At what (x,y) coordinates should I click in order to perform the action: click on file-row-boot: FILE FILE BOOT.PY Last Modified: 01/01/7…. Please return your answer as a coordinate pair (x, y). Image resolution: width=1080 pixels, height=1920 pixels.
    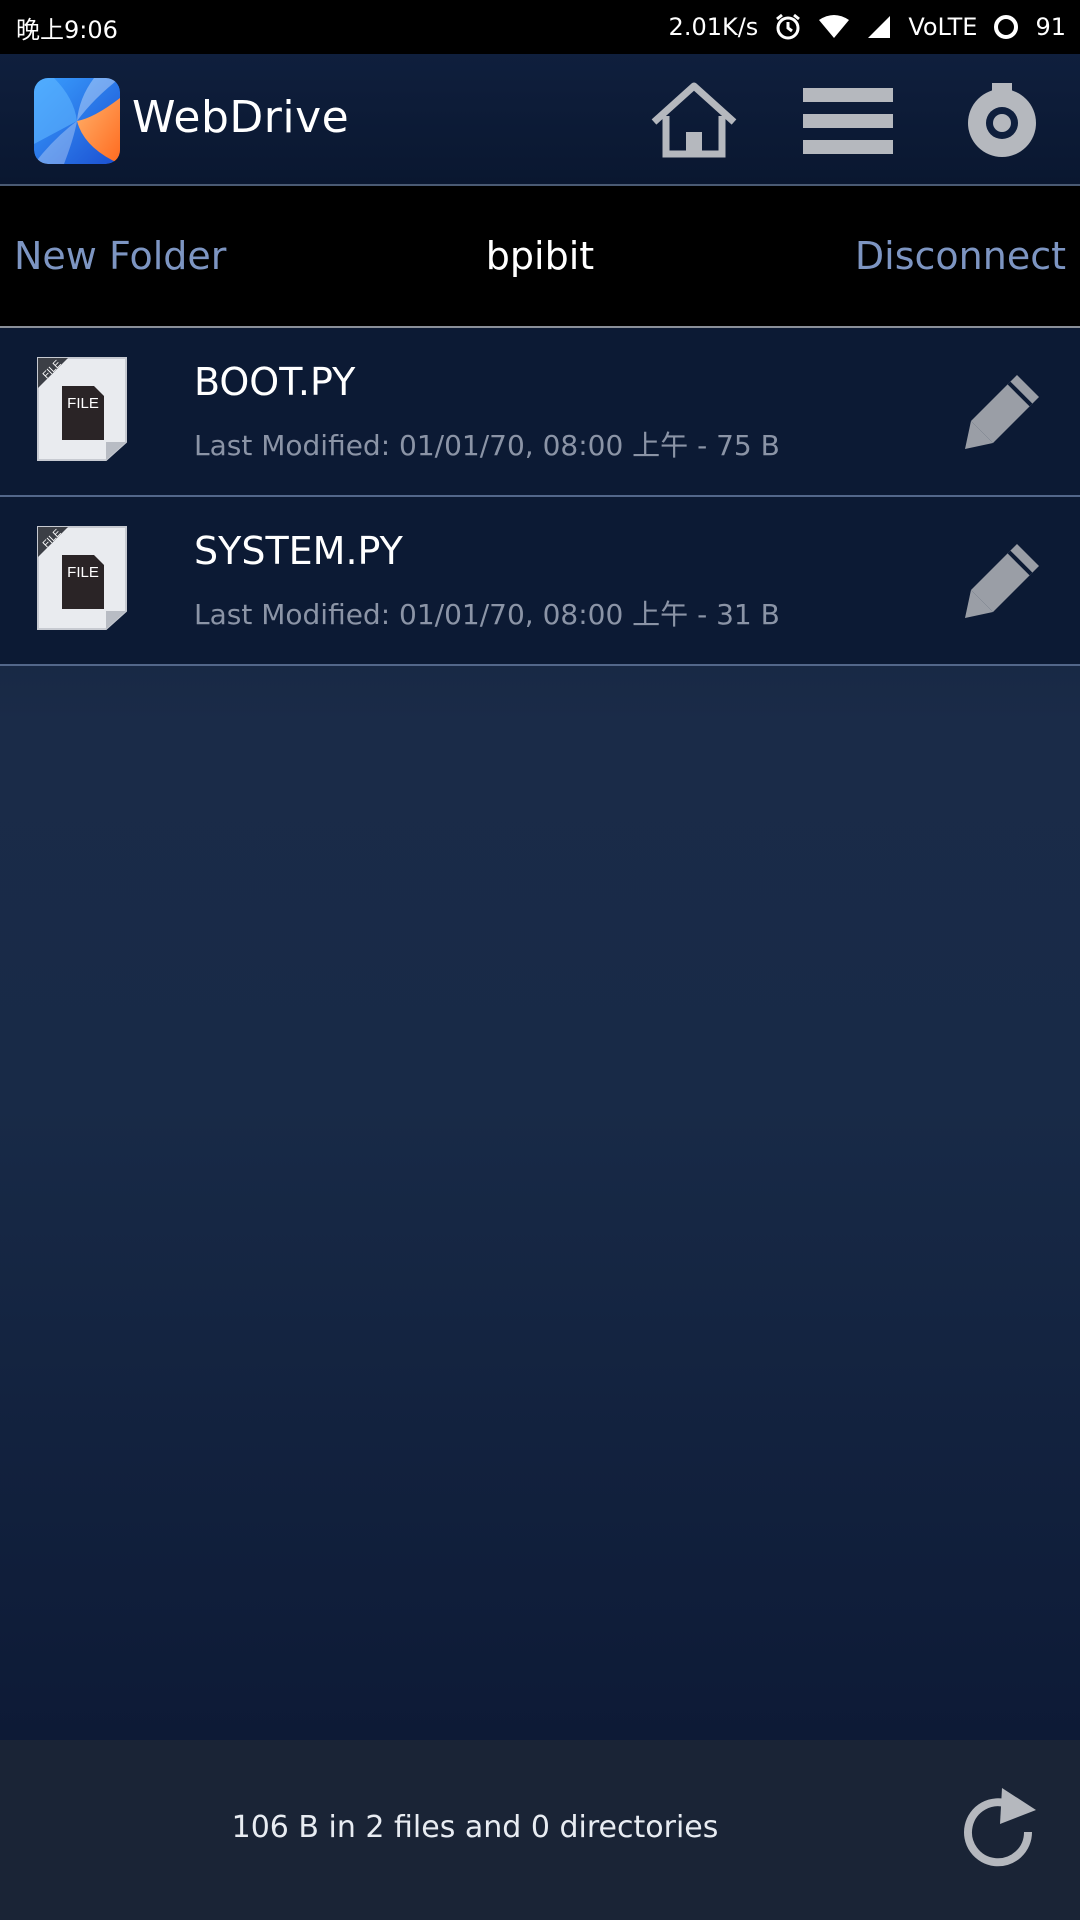
    Looking at the image, I should click on (540, 412).